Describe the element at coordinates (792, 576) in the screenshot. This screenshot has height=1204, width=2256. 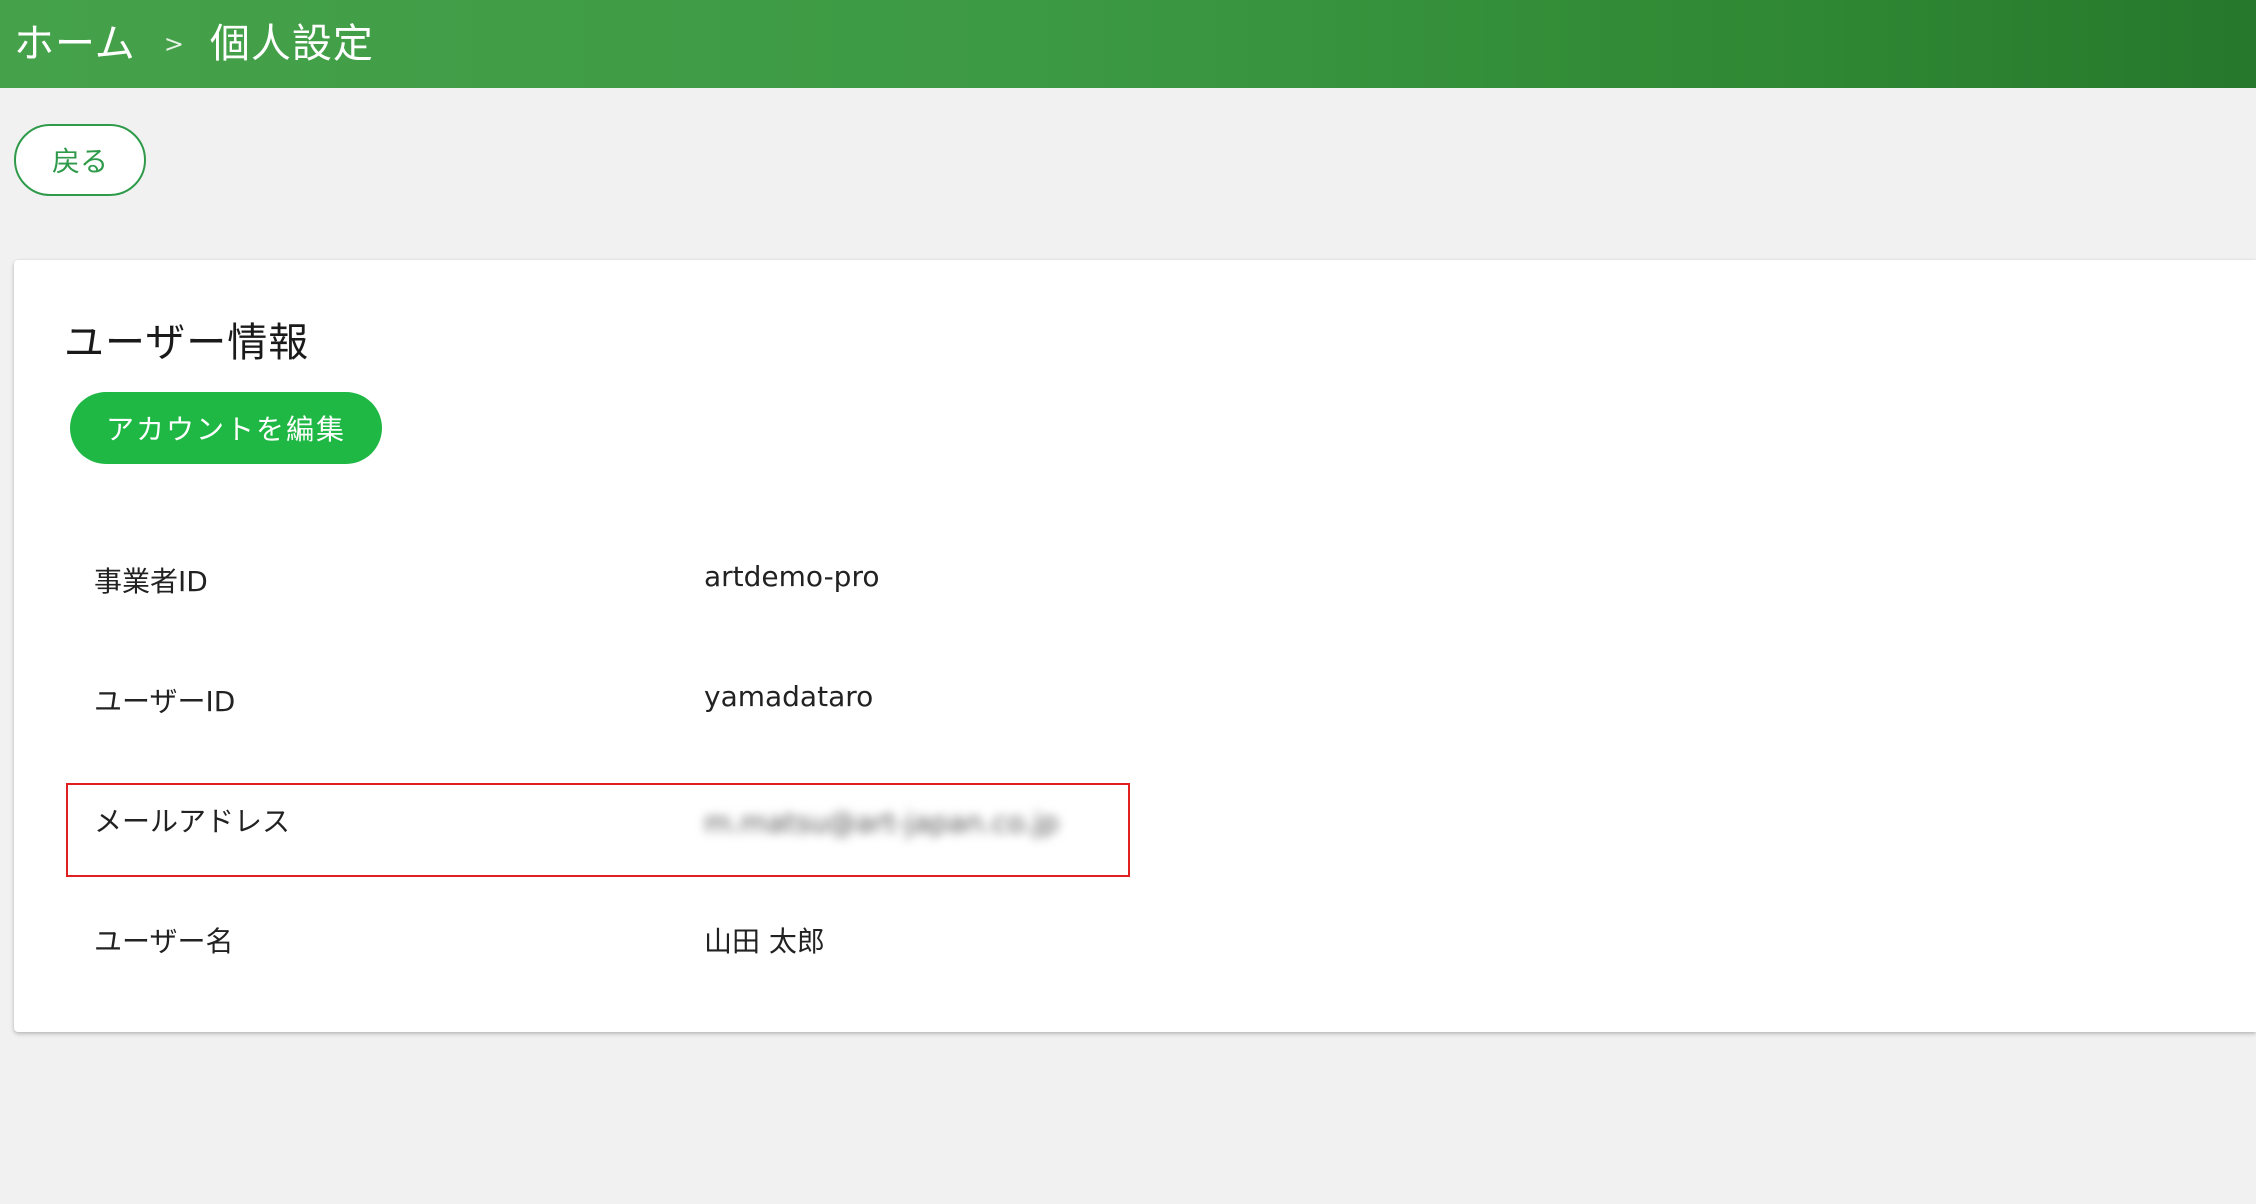
I see `row-value-business-id: artdemo-pro` at that location.